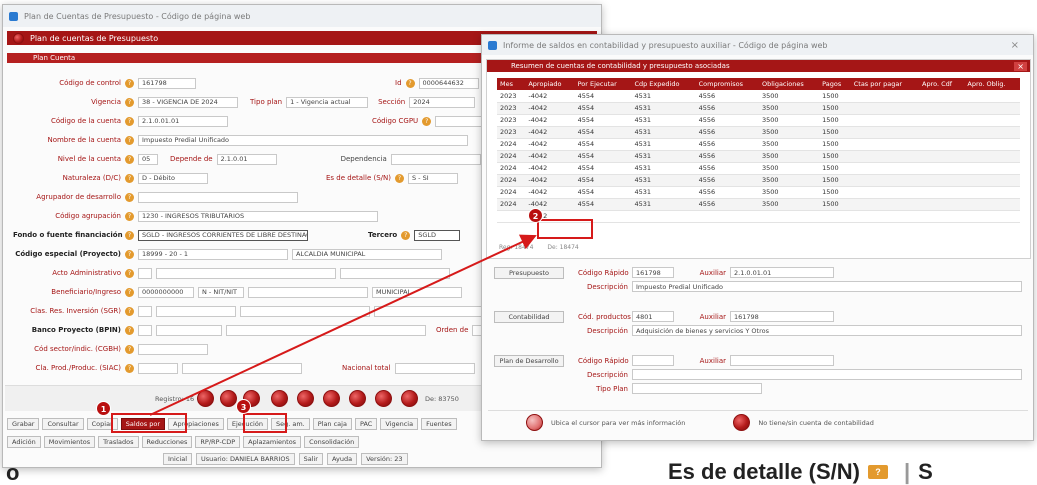  What do you see at coordinates (827, 374) in the screenshot?
I see `group-desc-input` at bounding box center [827, 374].